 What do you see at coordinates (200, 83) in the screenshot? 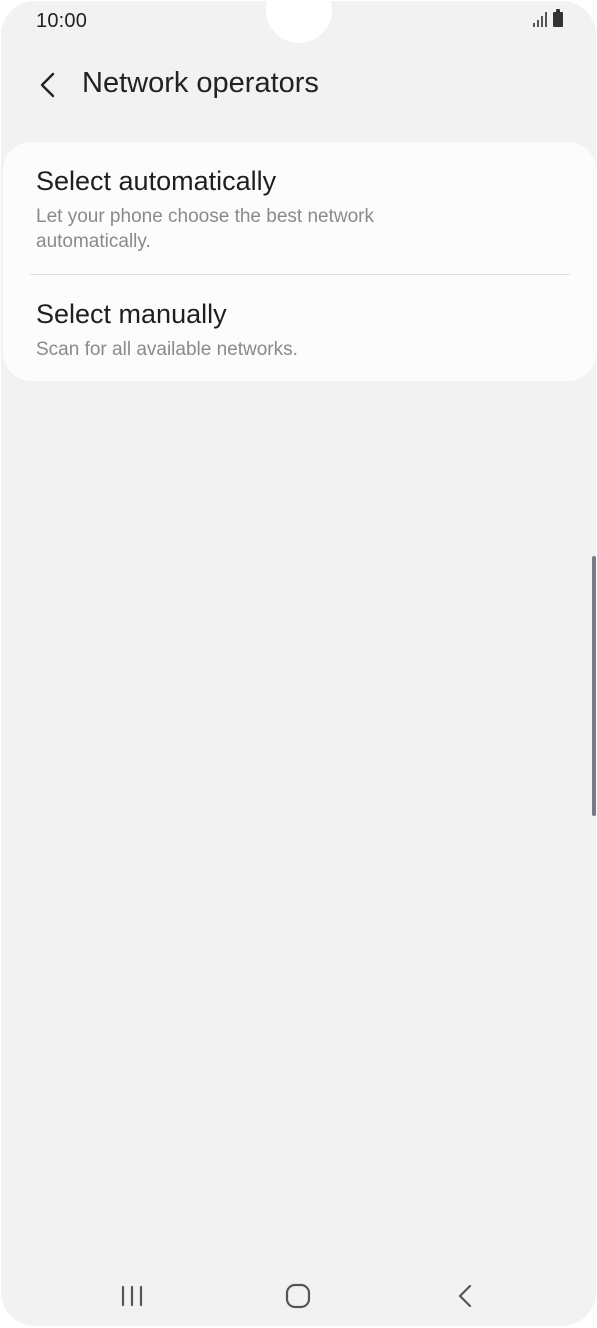
I see `page-title: Network operators` at bounding box center [200, 83].